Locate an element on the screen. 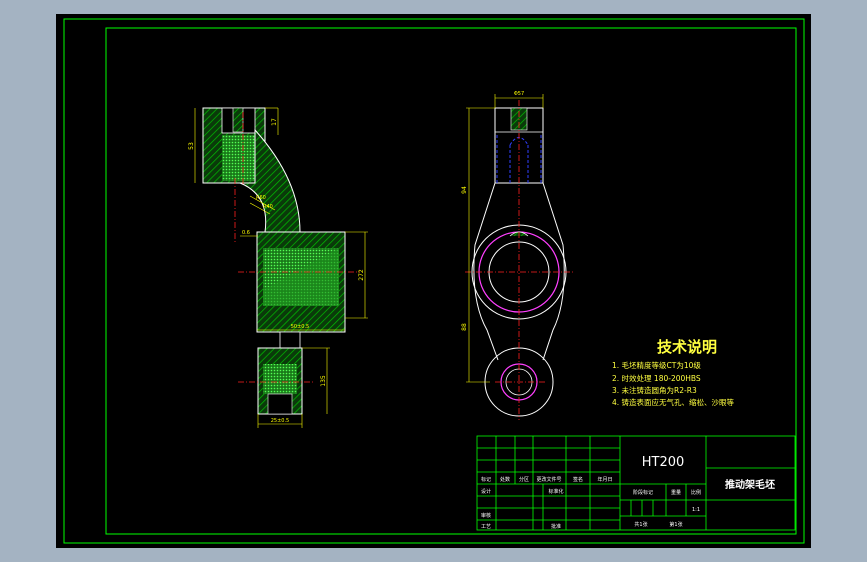 The height and width of the screenshot is (562, 867). design-label: 设计 is located at coordinates (486, 491).